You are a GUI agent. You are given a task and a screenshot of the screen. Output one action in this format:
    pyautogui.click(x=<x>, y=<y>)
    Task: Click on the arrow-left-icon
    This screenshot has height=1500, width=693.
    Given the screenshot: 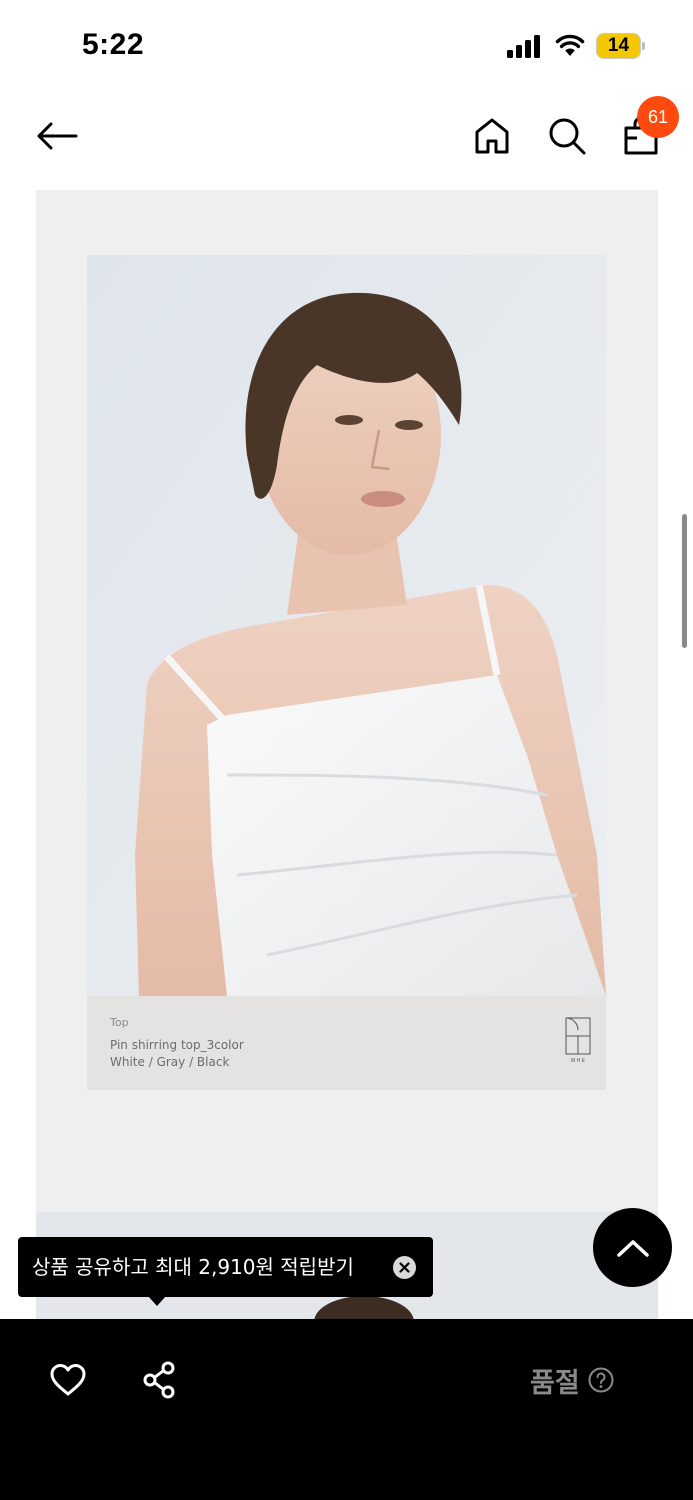 What is the action you would take?
    pyautogui.click(x=57, y=136)
    